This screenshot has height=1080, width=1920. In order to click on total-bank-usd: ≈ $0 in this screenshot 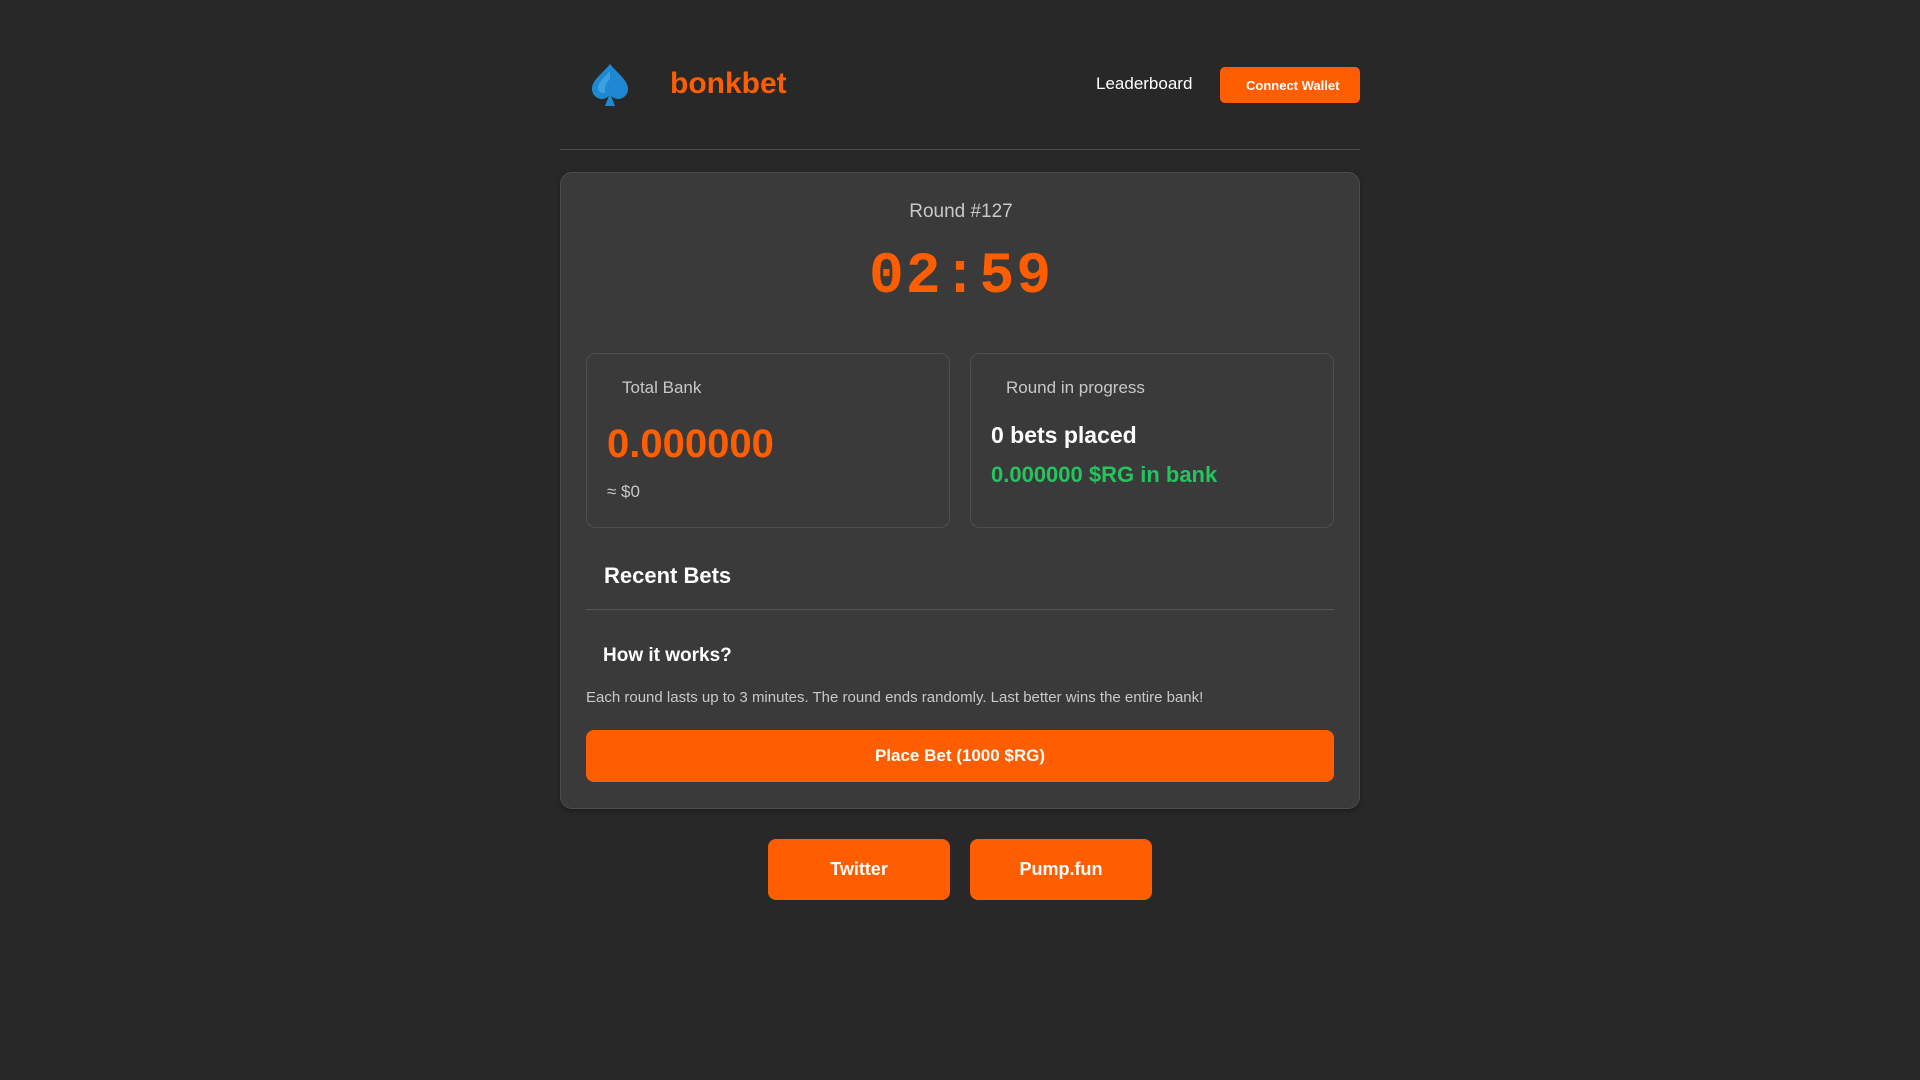, I will do `click(623, 491)`.